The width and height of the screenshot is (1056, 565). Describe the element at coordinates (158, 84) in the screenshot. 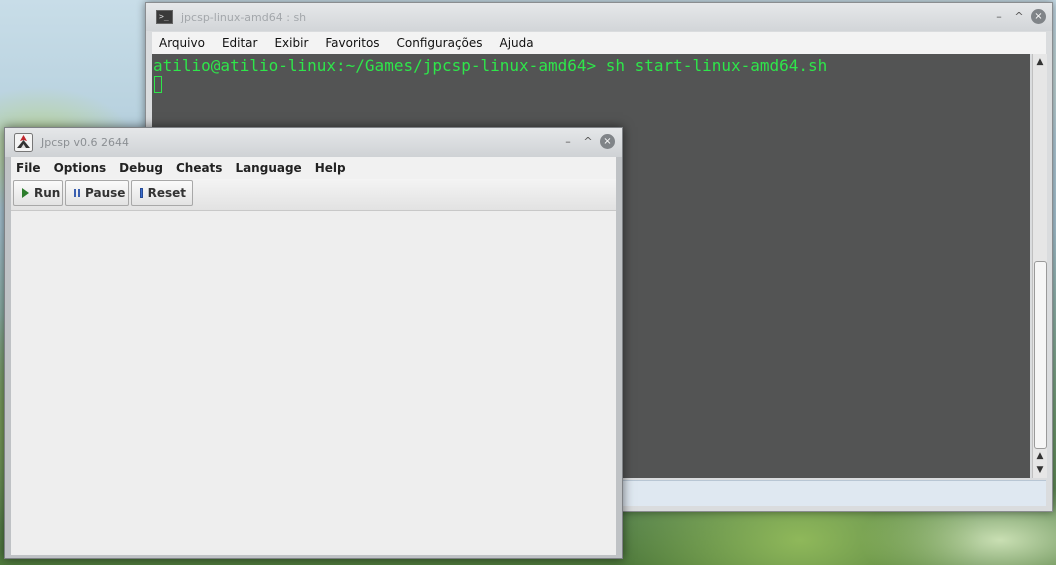

I see `terminal-cursor` at that location.